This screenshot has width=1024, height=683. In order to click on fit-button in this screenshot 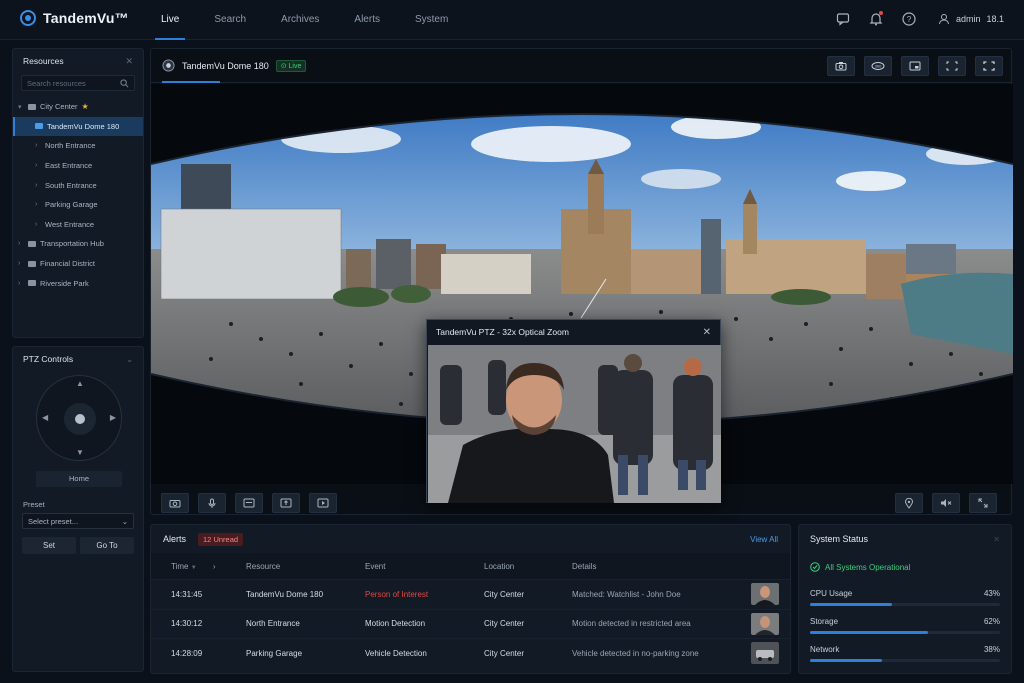, I will do `click(952, 66)`.